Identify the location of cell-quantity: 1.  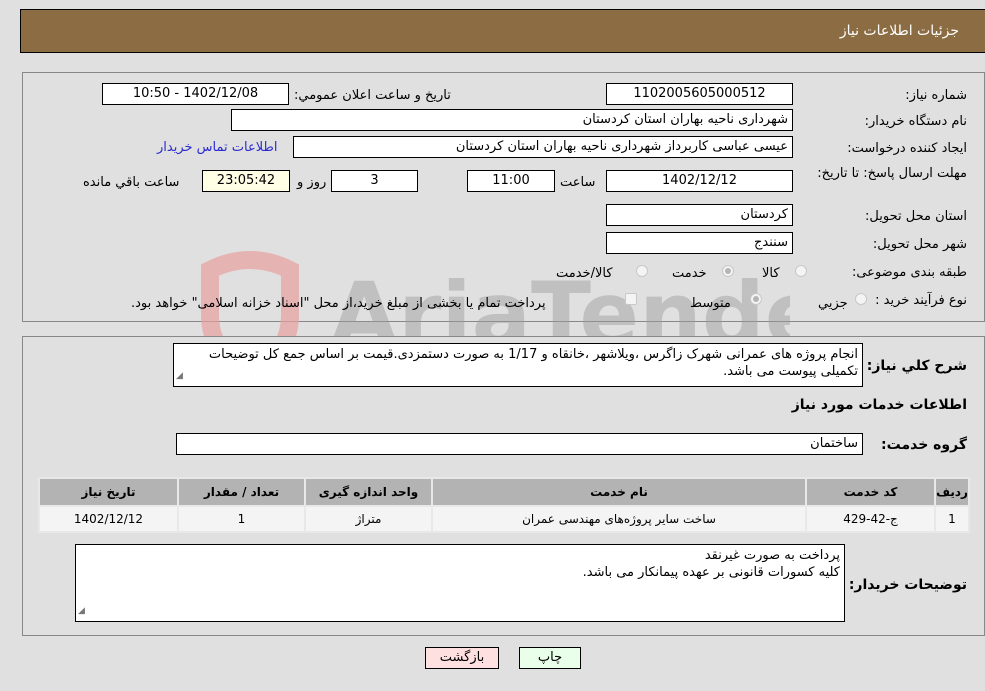
(241, 519).